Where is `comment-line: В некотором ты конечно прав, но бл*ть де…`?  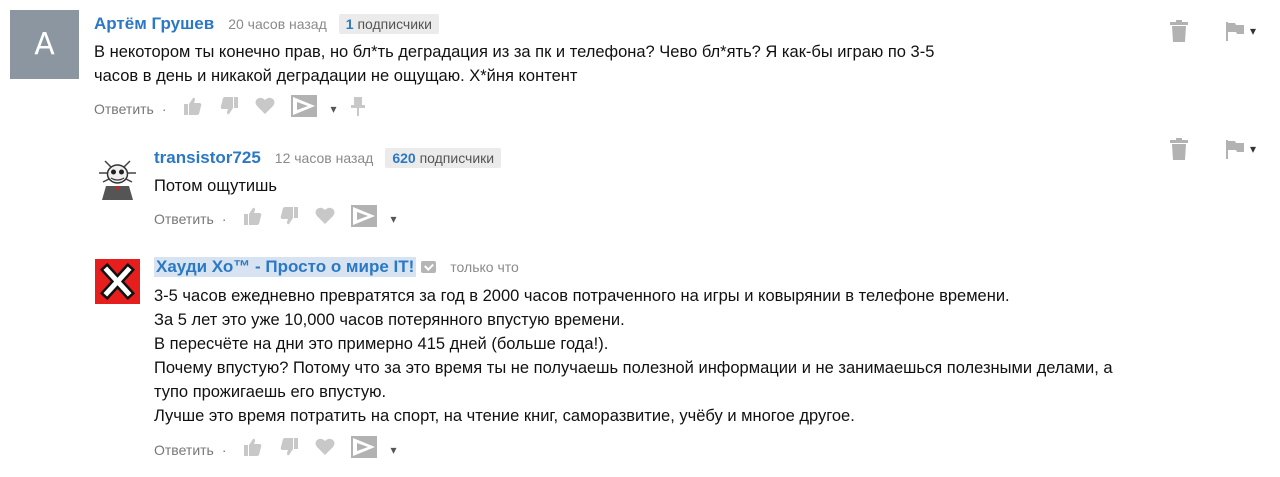
comment-line: В некотором ты конечно прав, но бл*ть де… is located at coordinates (514, 52).